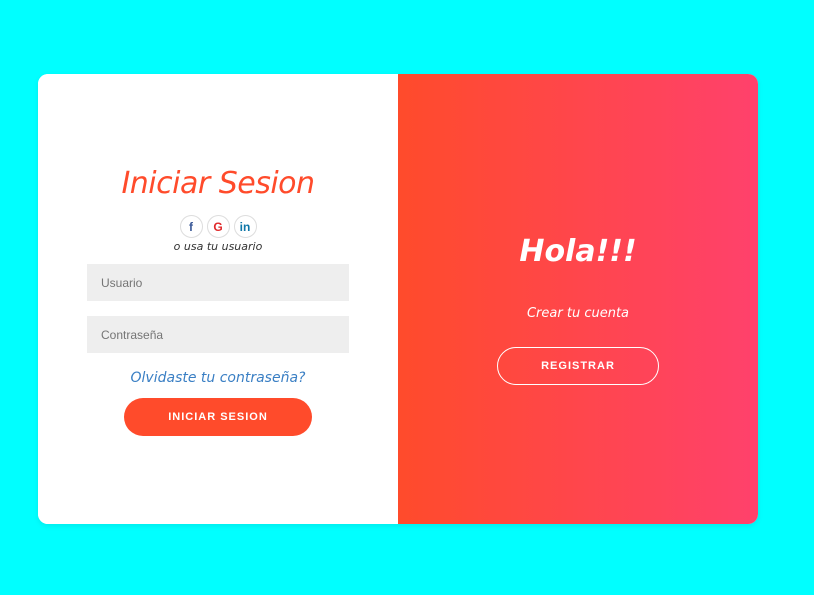  I want to click on google-icon: G, so click(218, 226).